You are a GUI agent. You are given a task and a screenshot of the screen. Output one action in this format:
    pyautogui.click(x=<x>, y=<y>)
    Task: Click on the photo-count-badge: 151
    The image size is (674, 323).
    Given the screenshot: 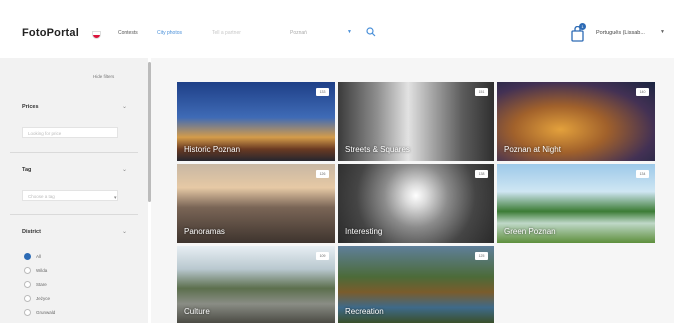 What is the action you would take?
    pyautogui.click(x=481, y=92)
    